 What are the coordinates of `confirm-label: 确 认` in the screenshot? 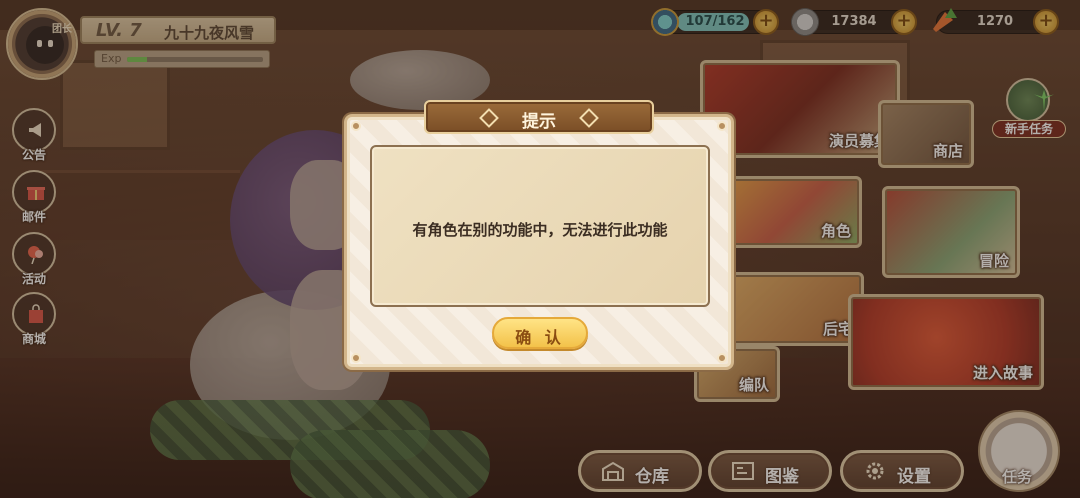 It's located at (540, 337).